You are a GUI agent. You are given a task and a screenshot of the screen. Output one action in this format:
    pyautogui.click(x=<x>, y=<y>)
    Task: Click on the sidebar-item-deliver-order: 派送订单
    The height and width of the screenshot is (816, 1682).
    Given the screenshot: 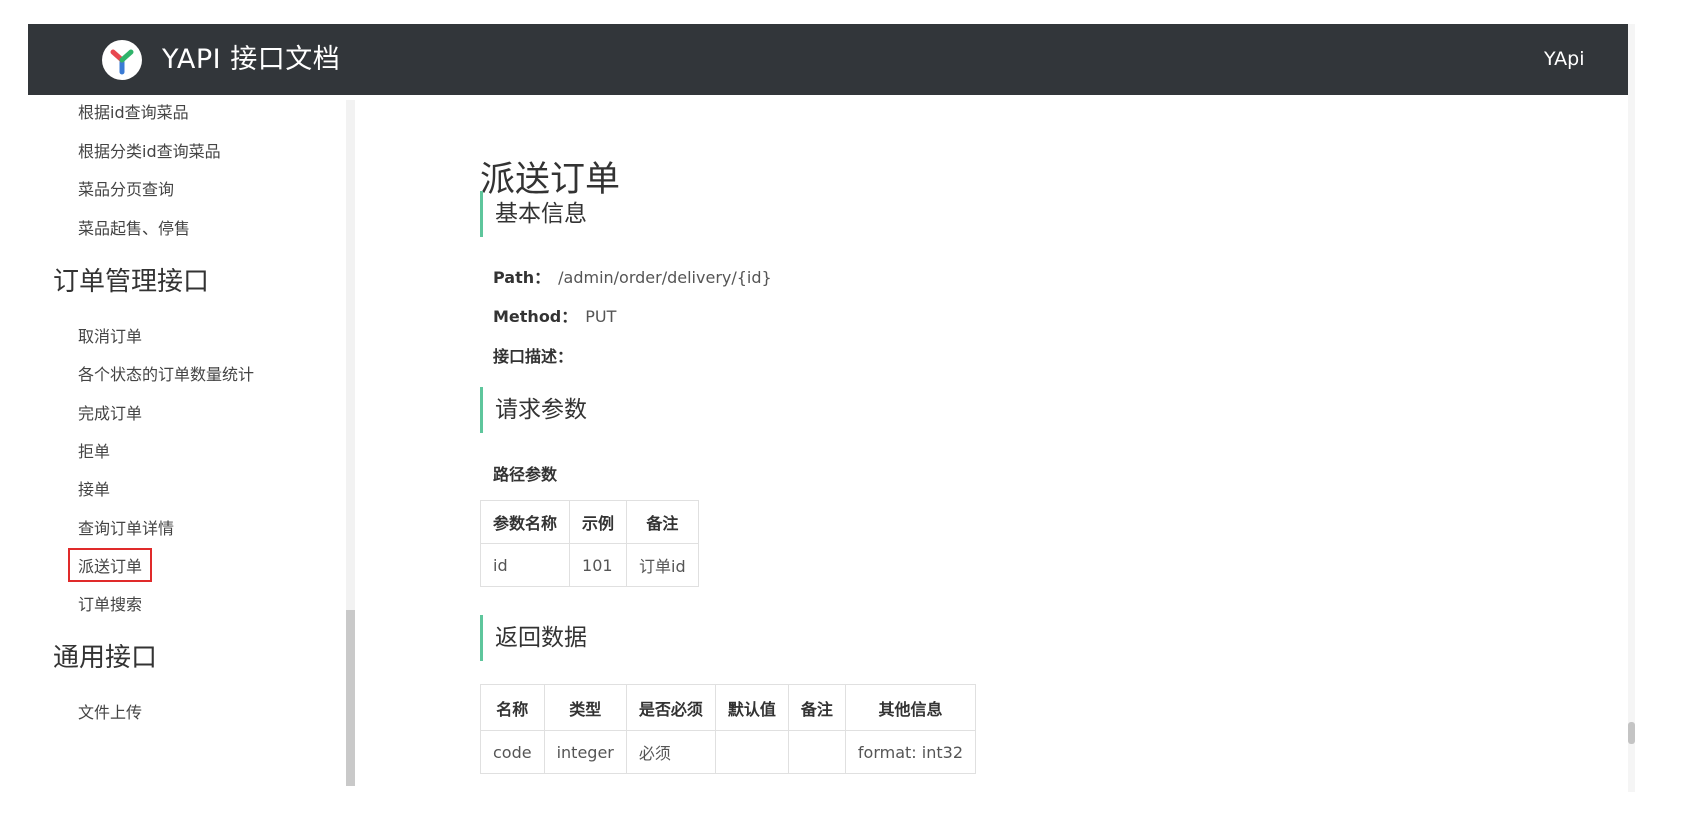 What is the action you would take?
    pyautogui.click(x=110, y=565)
    